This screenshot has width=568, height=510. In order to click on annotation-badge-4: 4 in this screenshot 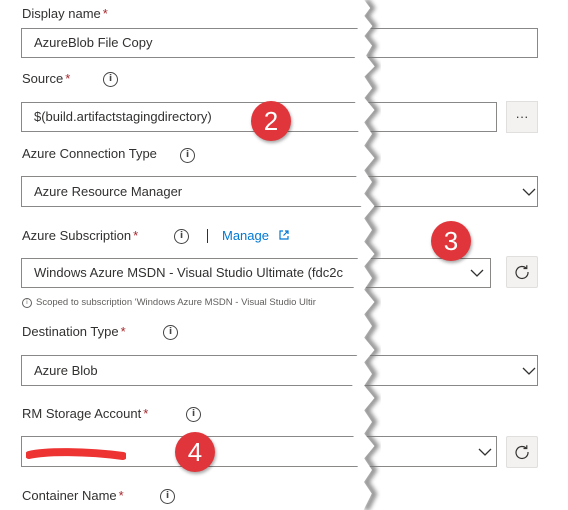, I will do `click(195, 452)`.